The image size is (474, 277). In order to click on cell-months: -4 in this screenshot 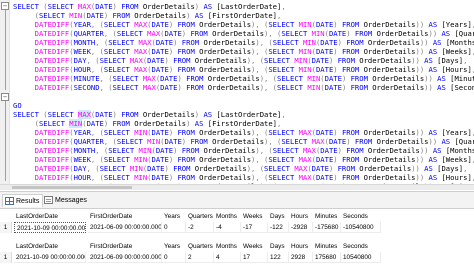, I will do `click(227, 227)`.